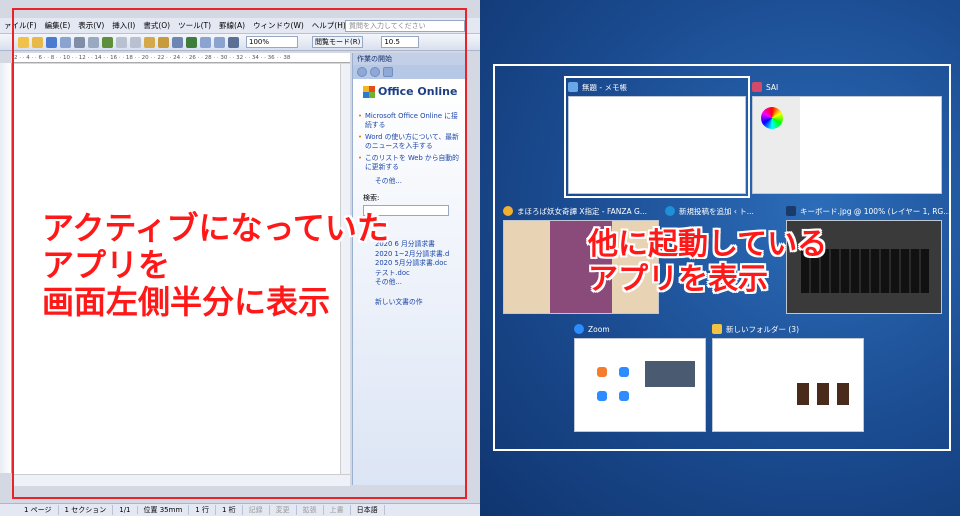 The width and height of the screenshot is (960, 516). I want to click on status-section: 1 セクション, so click(86, 510).